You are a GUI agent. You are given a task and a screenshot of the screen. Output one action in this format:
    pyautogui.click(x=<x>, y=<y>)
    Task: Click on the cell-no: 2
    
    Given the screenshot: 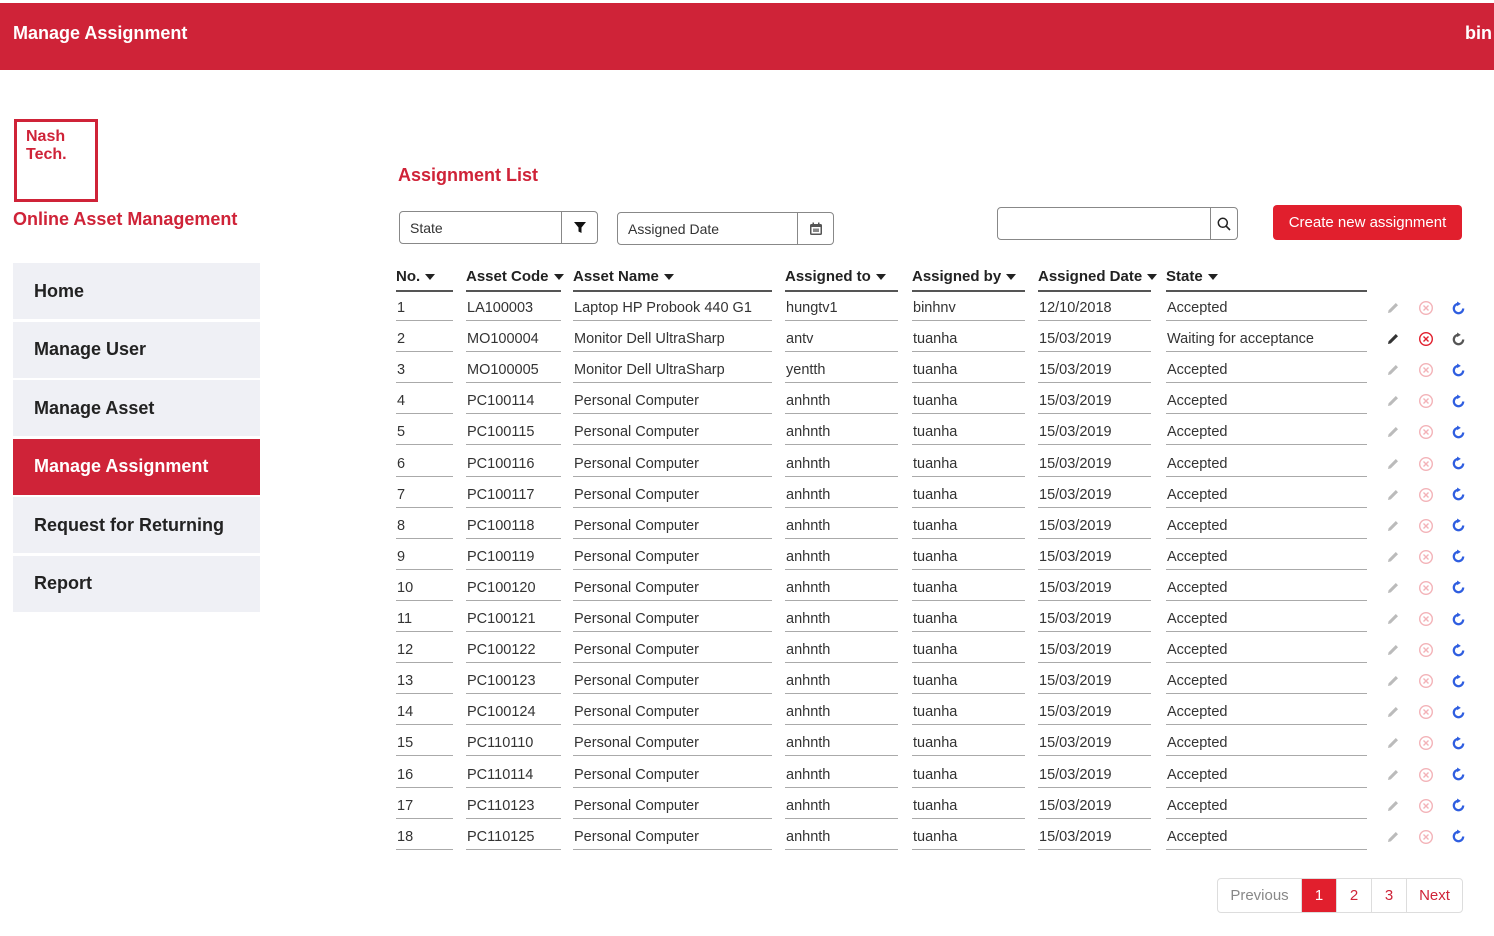 What is the action you would take?
    pyautogui.click(x=424, y=339)
    